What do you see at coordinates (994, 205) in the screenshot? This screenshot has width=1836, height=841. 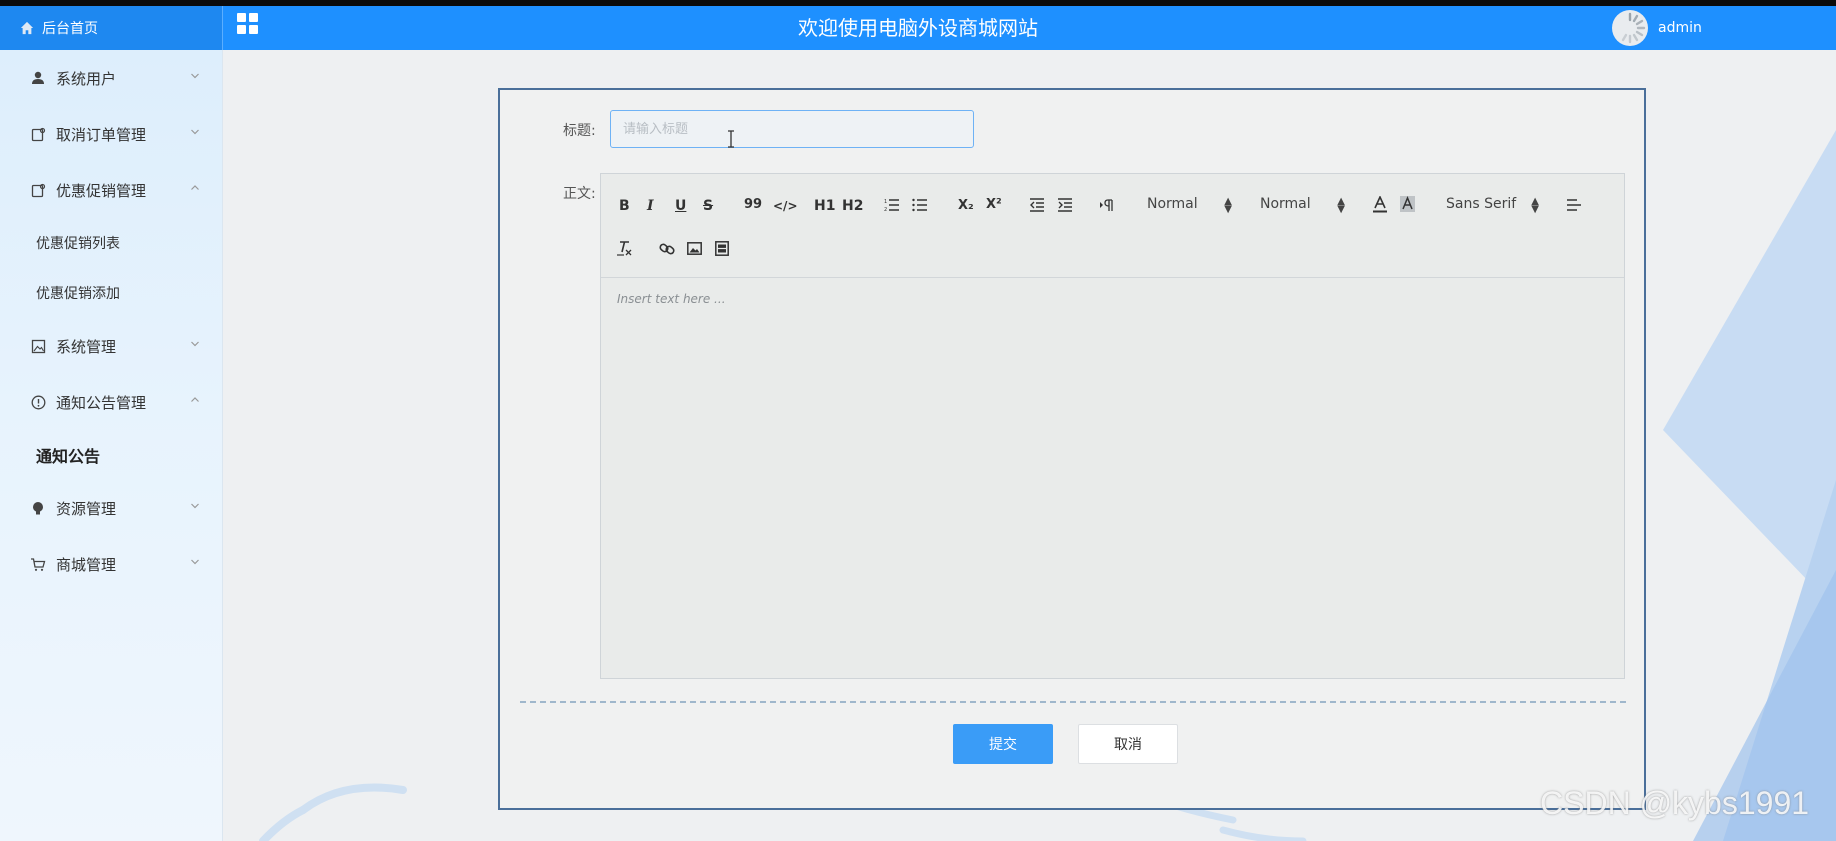 I see `superscript-button: X²` at bounding box center [994, 205].